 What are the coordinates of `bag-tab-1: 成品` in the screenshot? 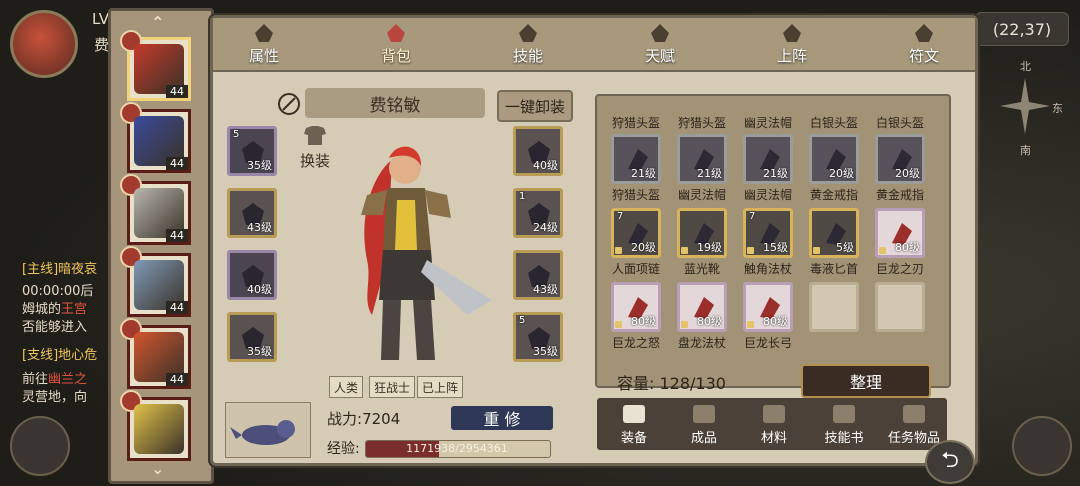 It's located at (704, 424).